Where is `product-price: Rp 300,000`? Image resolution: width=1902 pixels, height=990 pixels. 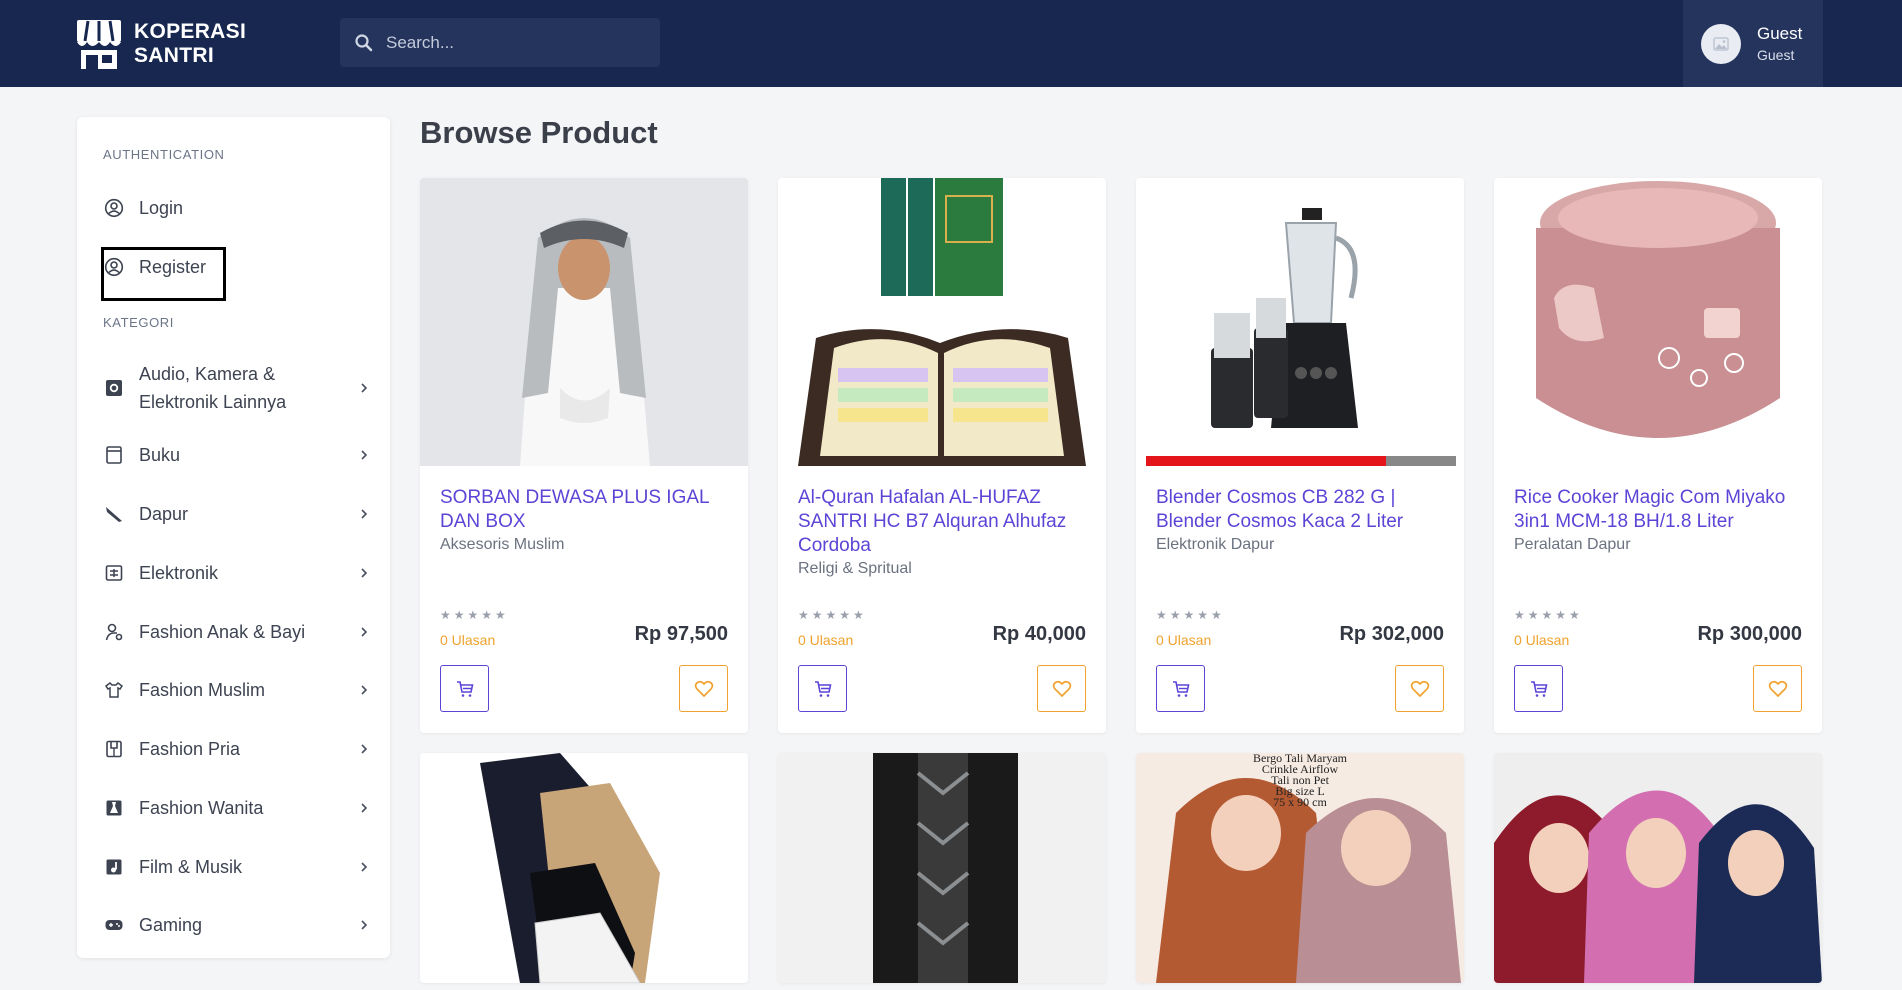 product-price: Rp 300,000 is located at coordinates (1749, 634).